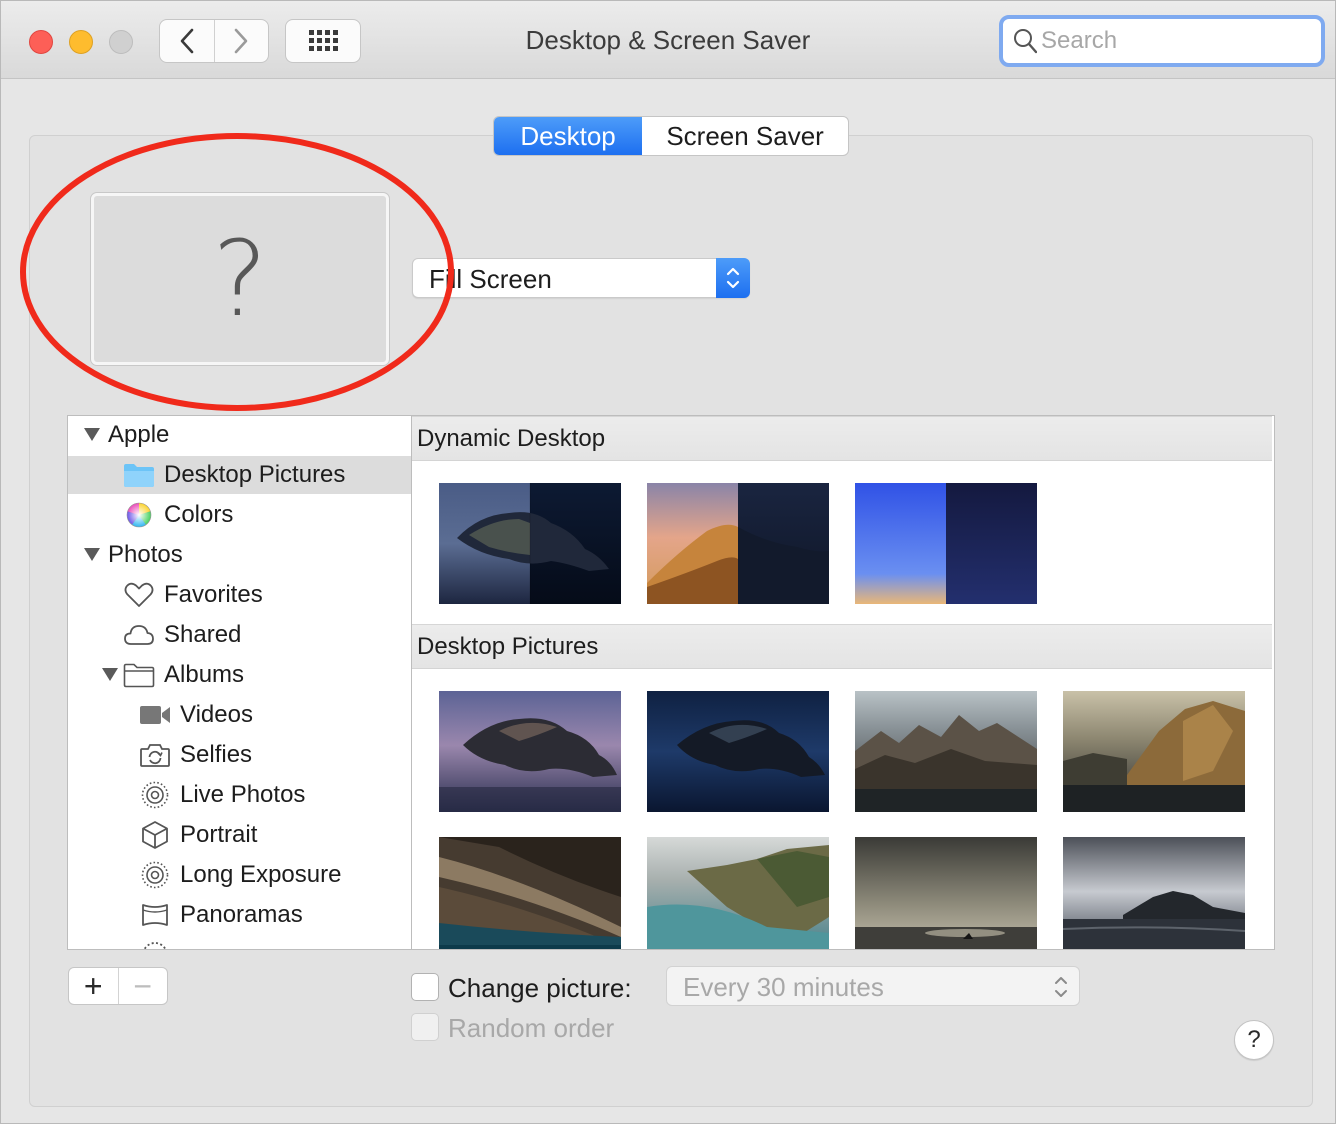 The height and width of the screenshot is (1124, 1336). I want to click on sidebar-item-photos: Photos, so click(239, 555).